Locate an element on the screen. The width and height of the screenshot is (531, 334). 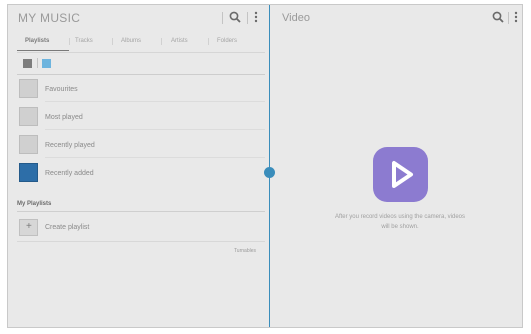
create-playlist-button: Create playlist is located at coordinates (67, 227).